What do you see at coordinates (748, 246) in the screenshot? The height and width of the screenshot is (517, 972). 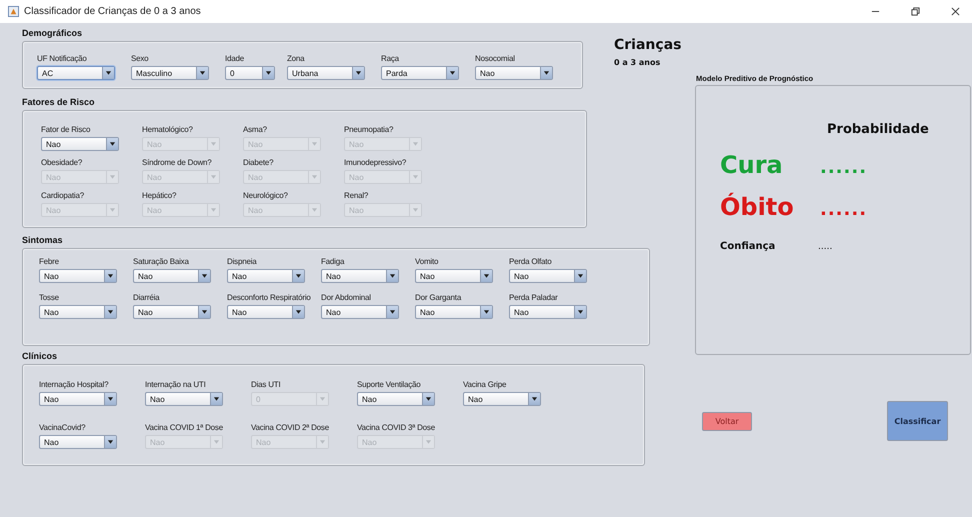 I see `confidence-label: Confiança` at bounding box center [748, 246].